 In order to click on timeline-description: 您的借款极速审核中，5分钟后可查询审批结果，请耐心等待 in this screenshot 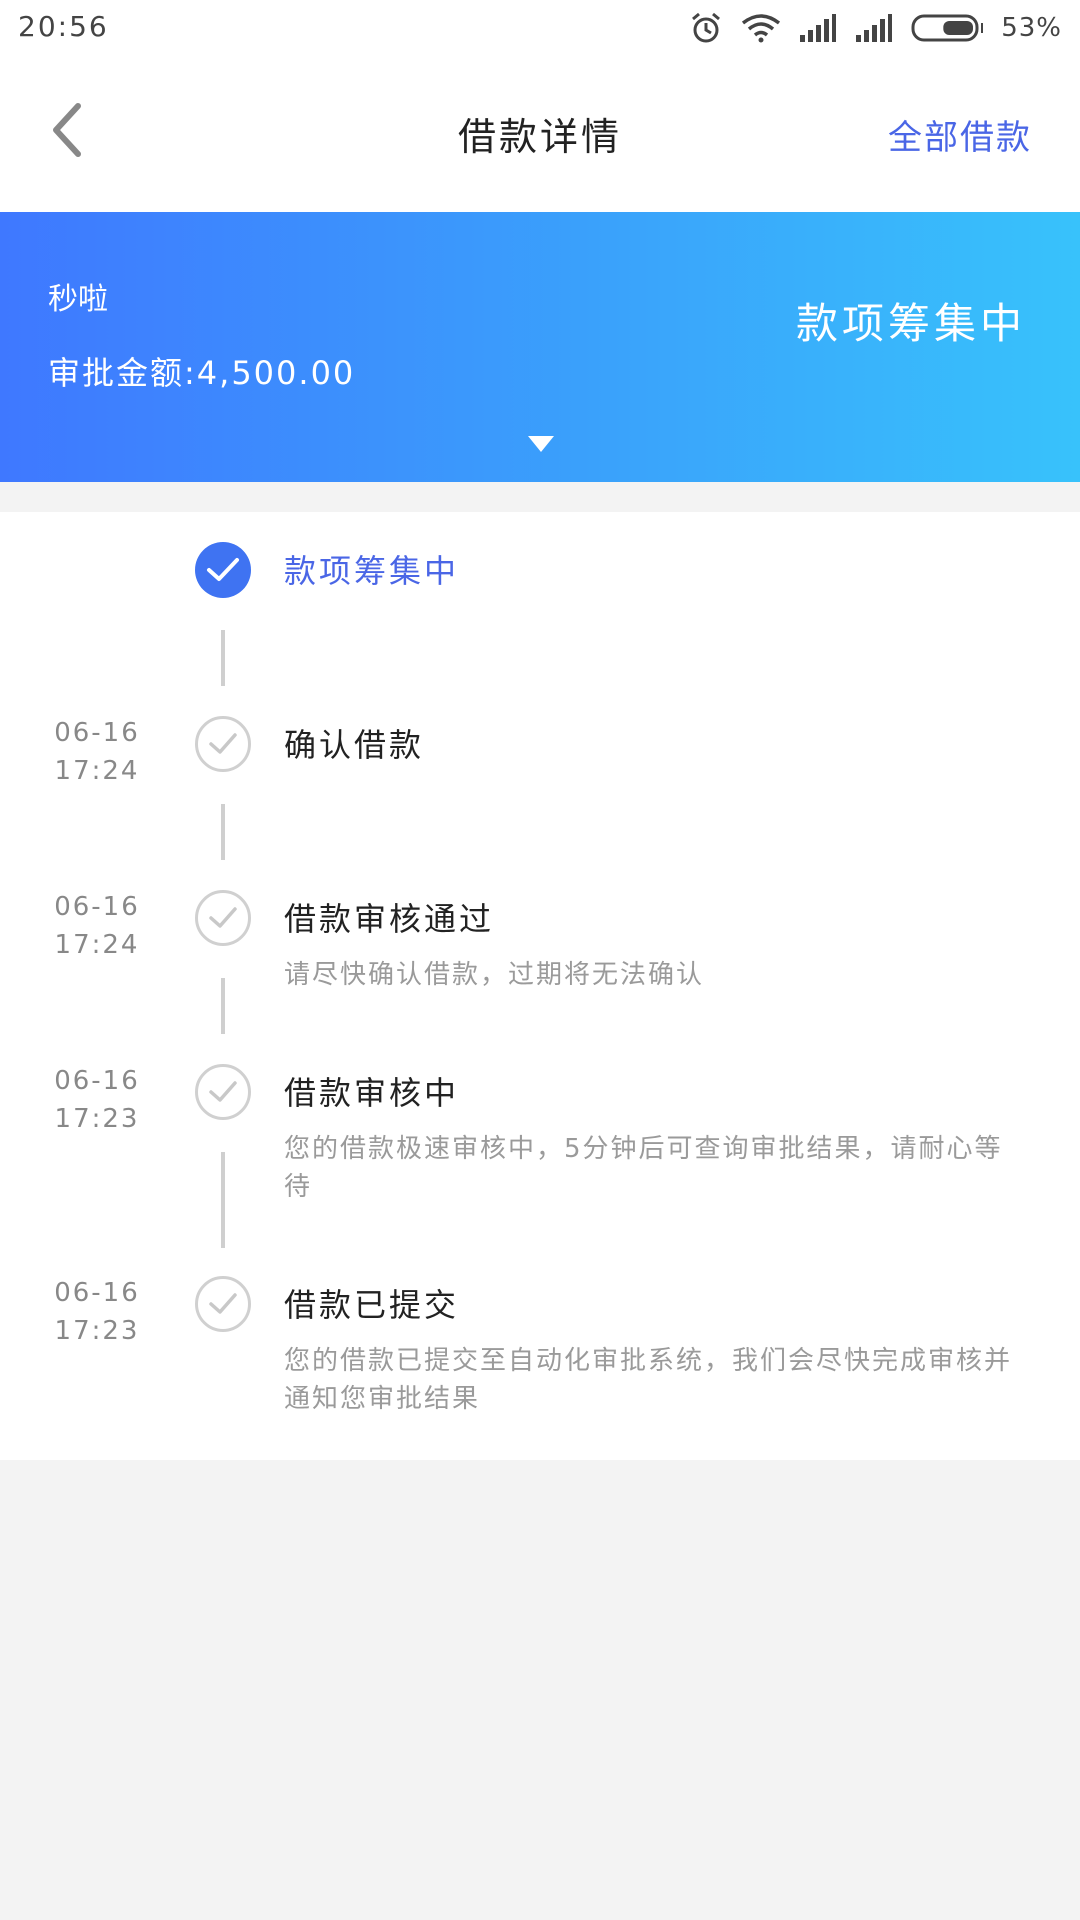, I will do `click(643, 1168)`.